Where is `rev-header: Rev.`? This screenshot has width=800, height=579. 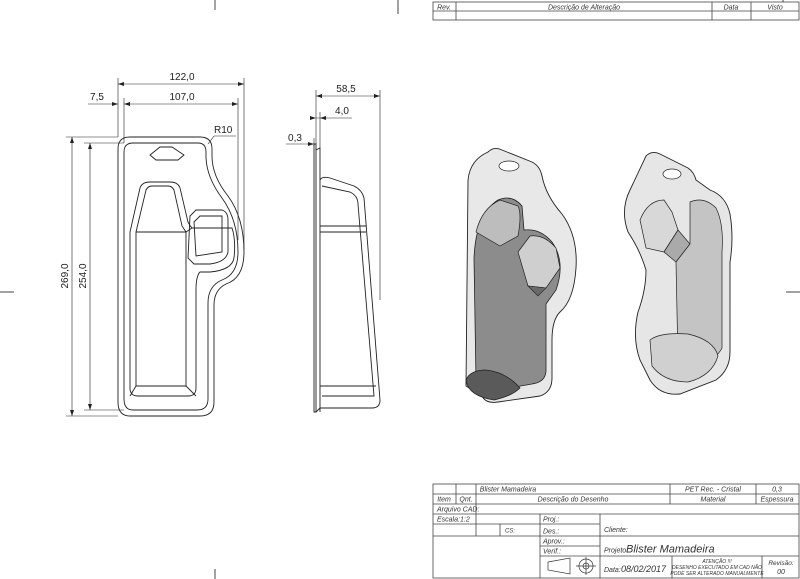 rev-header: Rev. is located at coordinates (444, 8).